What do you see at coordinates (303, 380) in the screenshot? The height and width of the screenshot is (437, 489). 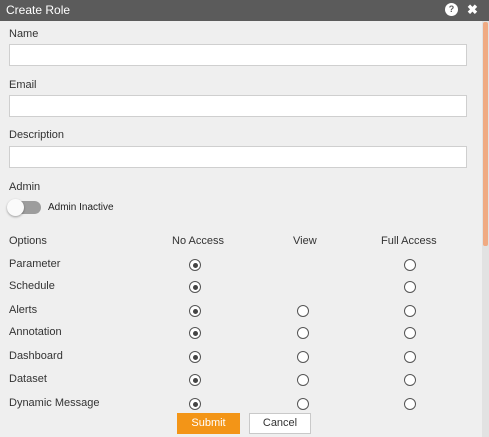 I see `dataset-view-radio` at bounding box center [303, 380].